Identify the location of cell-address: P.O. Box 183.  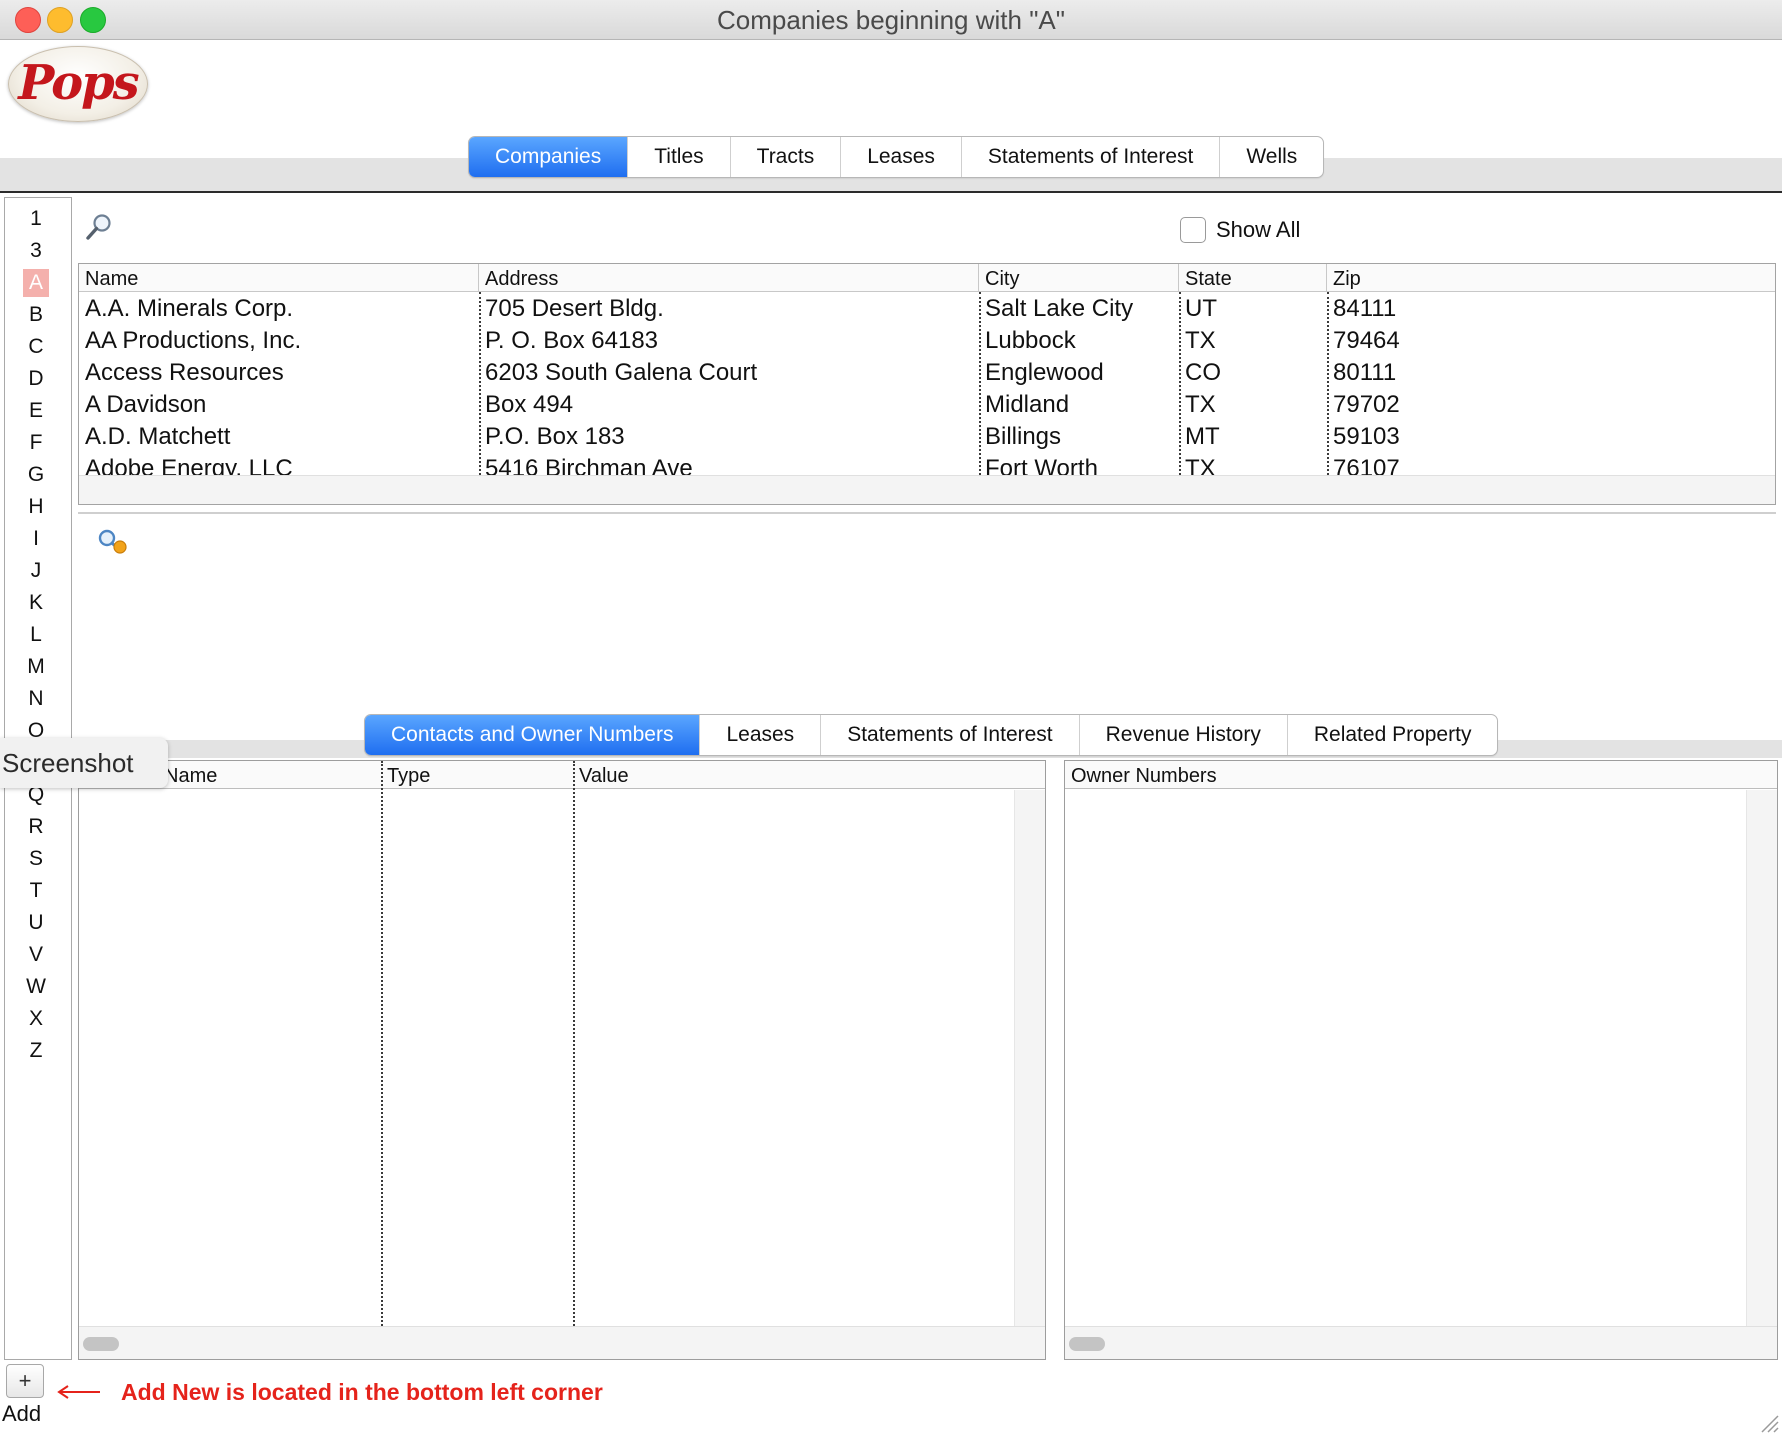
(555, 436).